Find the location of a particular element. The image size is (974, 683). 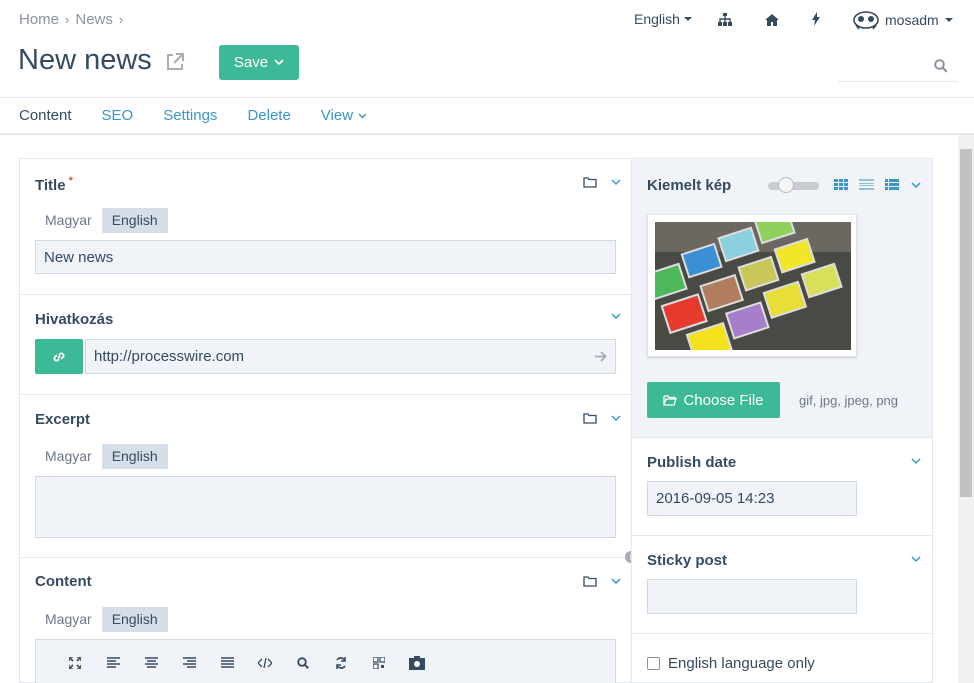

field-label-title: Title * is located at coordinates (54, 184).